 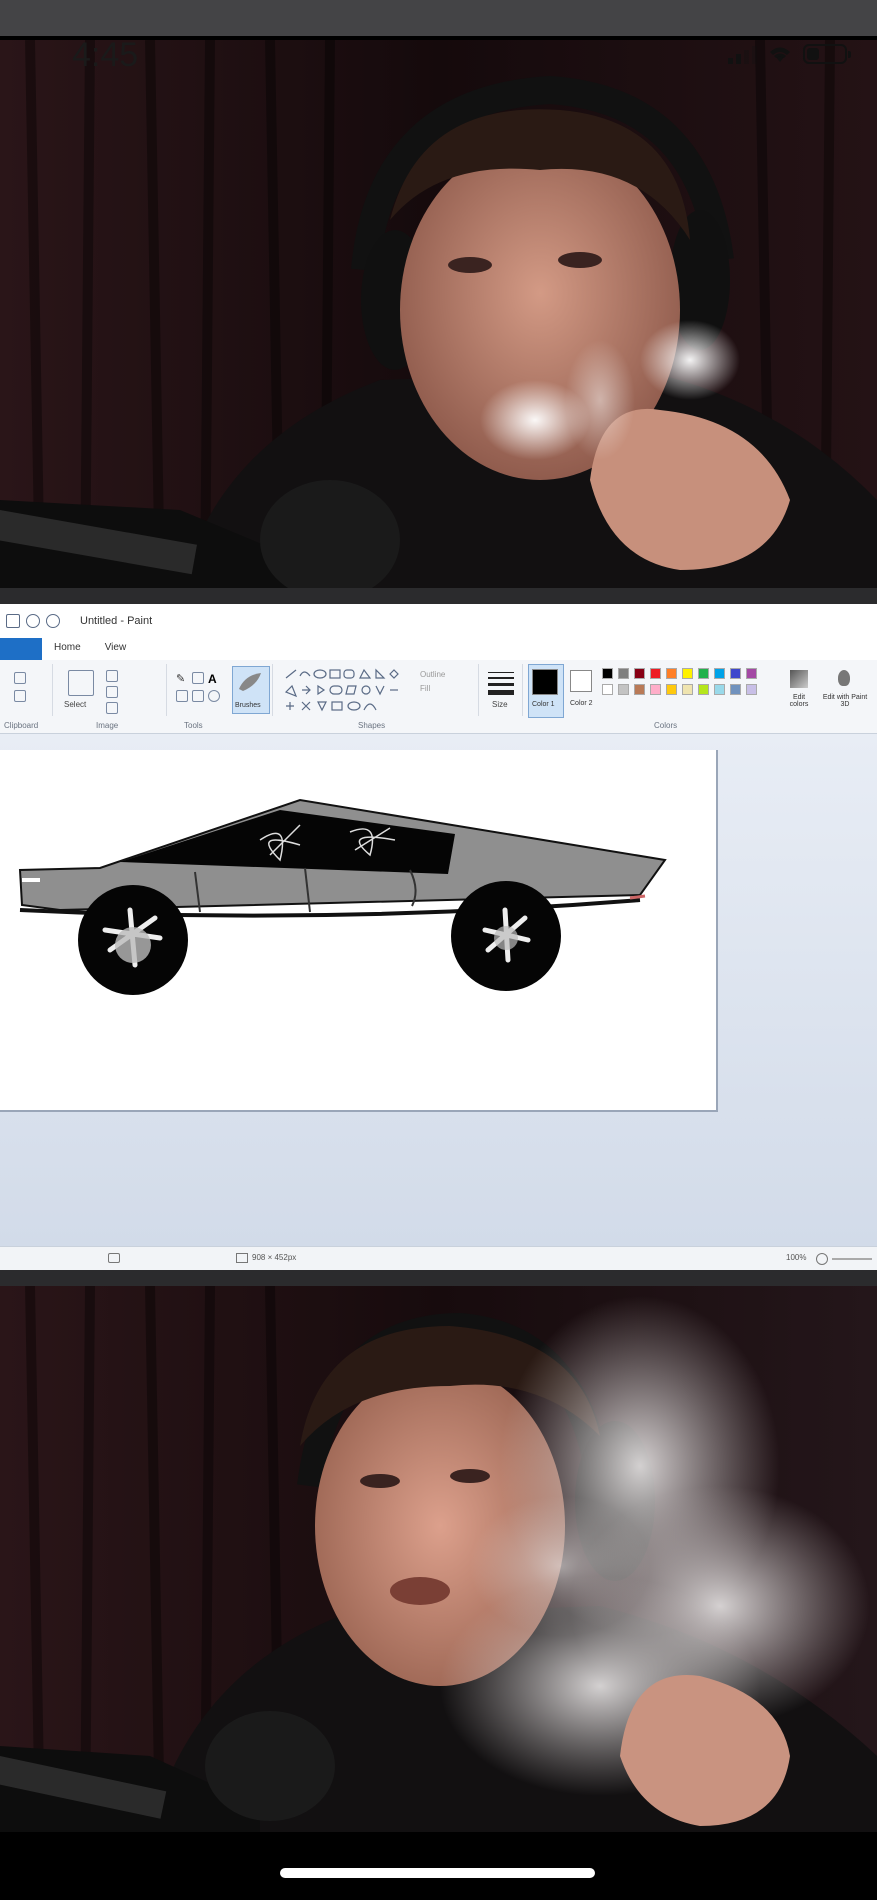 I want to click on outline-label: Outline, so click(x=432, y=674).